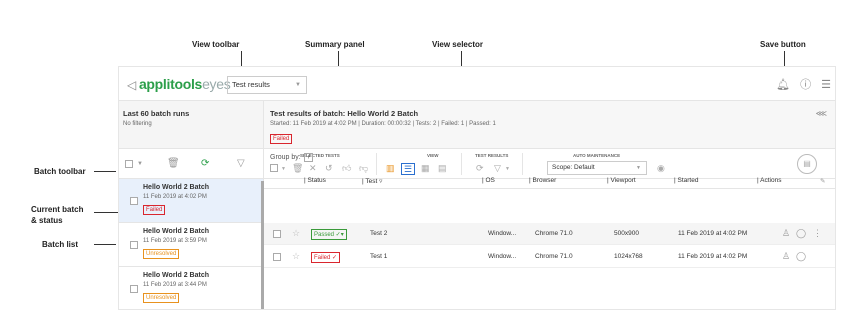 The height and width of the screenshot is (328, 860). What do you see at coordinates (821, 113) in the screenshot?
I see `share-icon: ⋘` at bounding box center [821, 113].